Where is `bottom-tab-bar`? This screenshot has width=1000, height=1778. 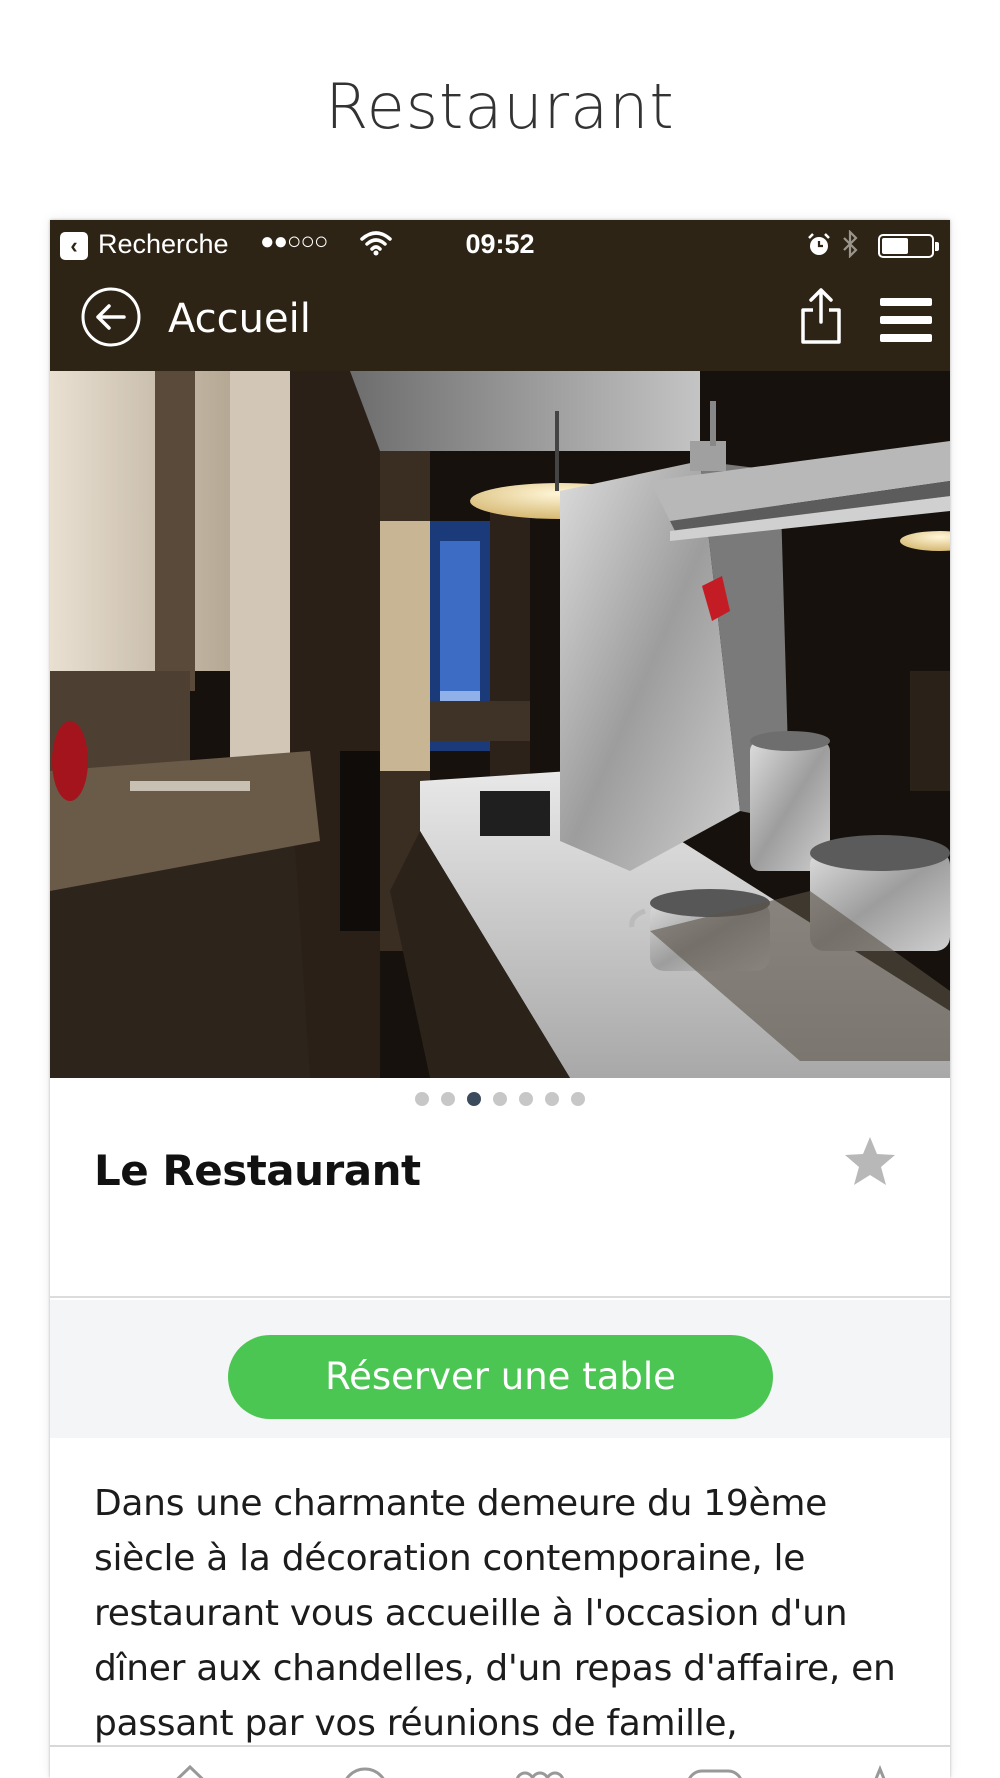 bottom-tab-bar is located at coordinates (500, 1761).